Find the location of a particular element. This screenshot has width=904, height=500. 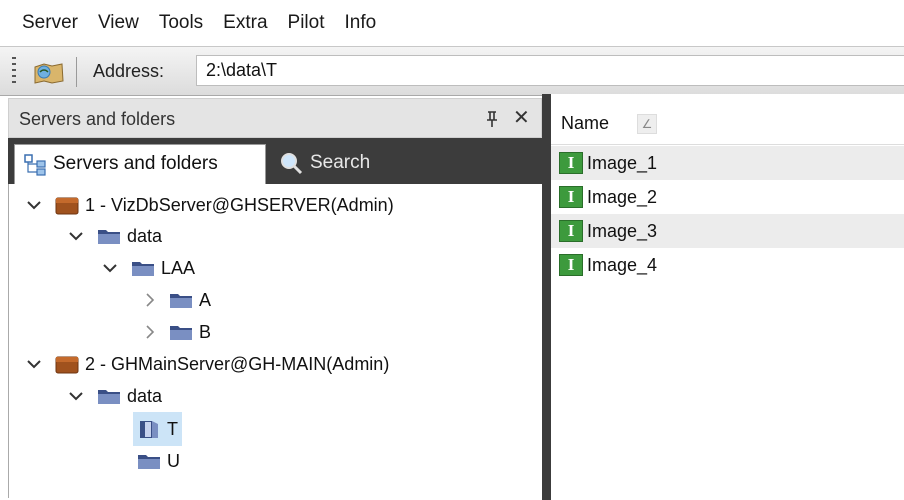

menu-info: Info is located at coordinates (361, 23).